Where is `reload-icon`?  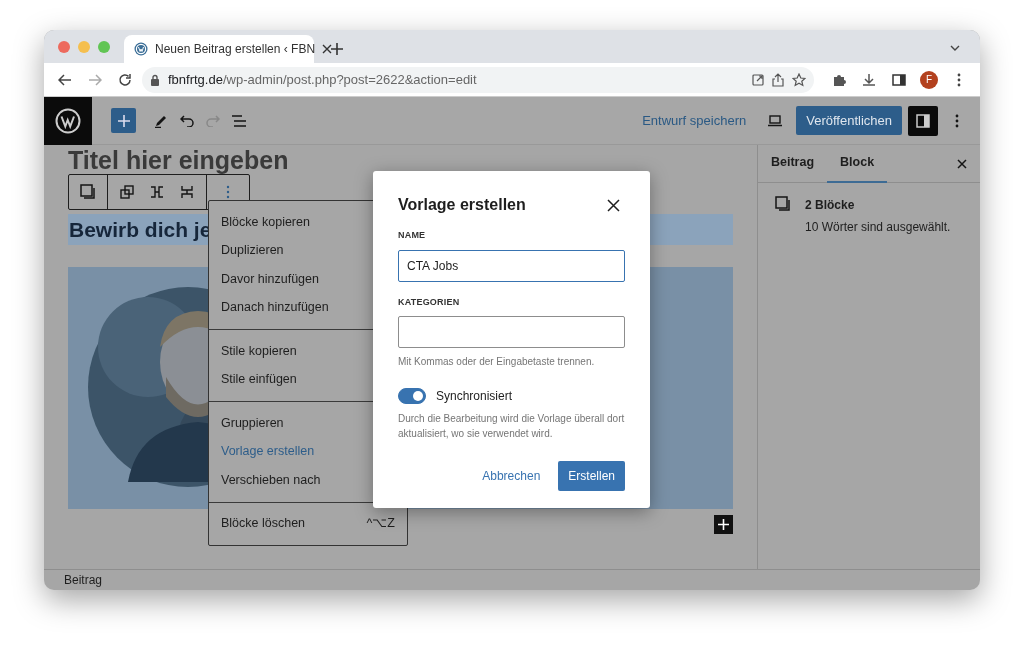 reload-icon is located at coordinates (125, 79).